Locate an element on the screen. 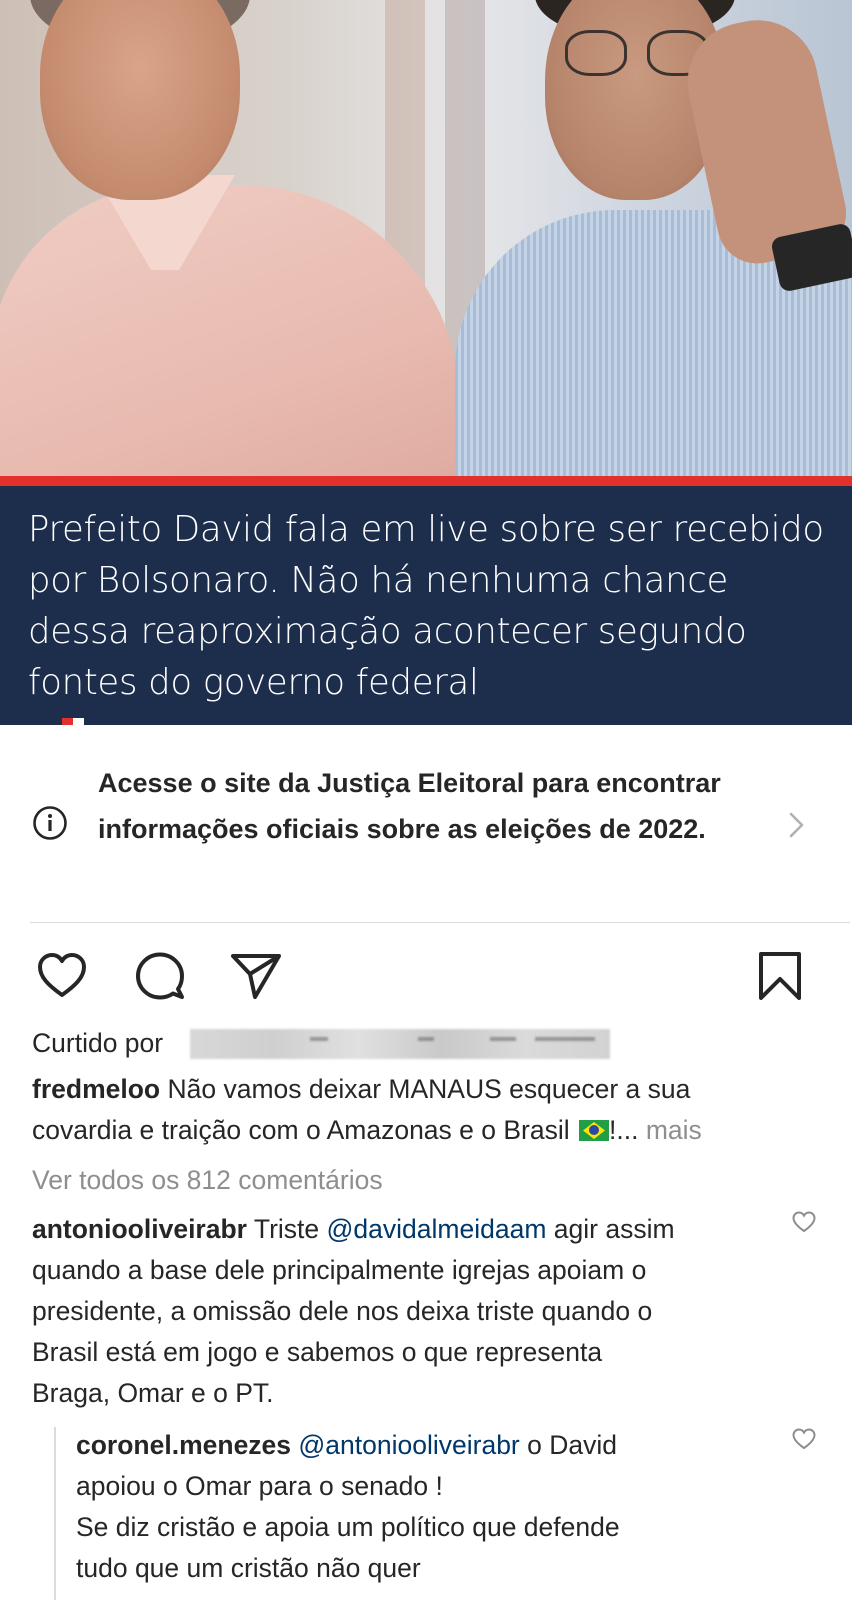 The image size is (852, 1600). liked-by-label: Curtido por is located at coordinates (98, 1043).